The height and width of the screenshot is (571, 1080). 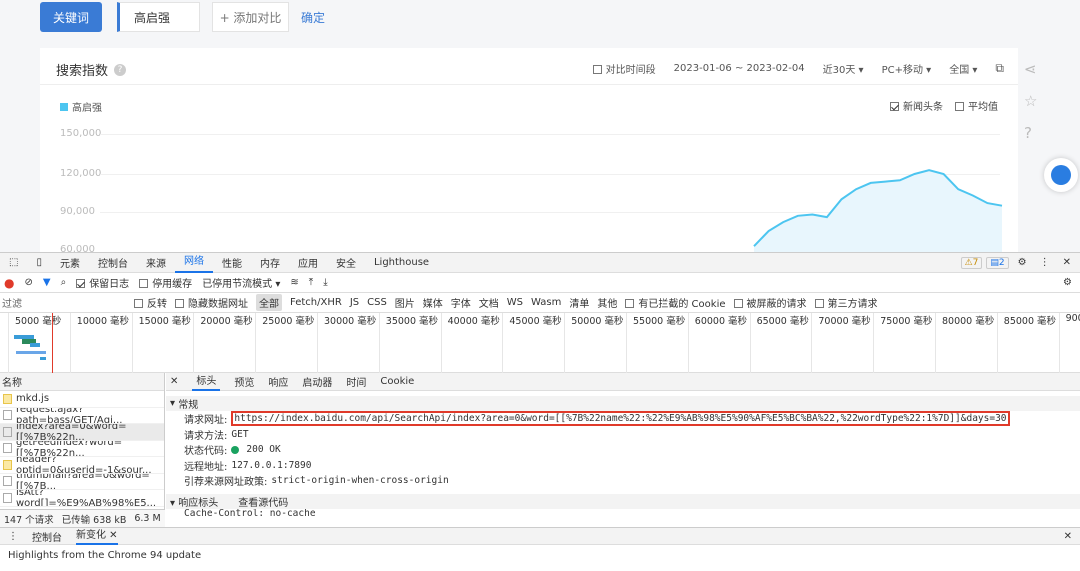 I want to click on more-icon: ⋮, so click(x=1045, y=262).